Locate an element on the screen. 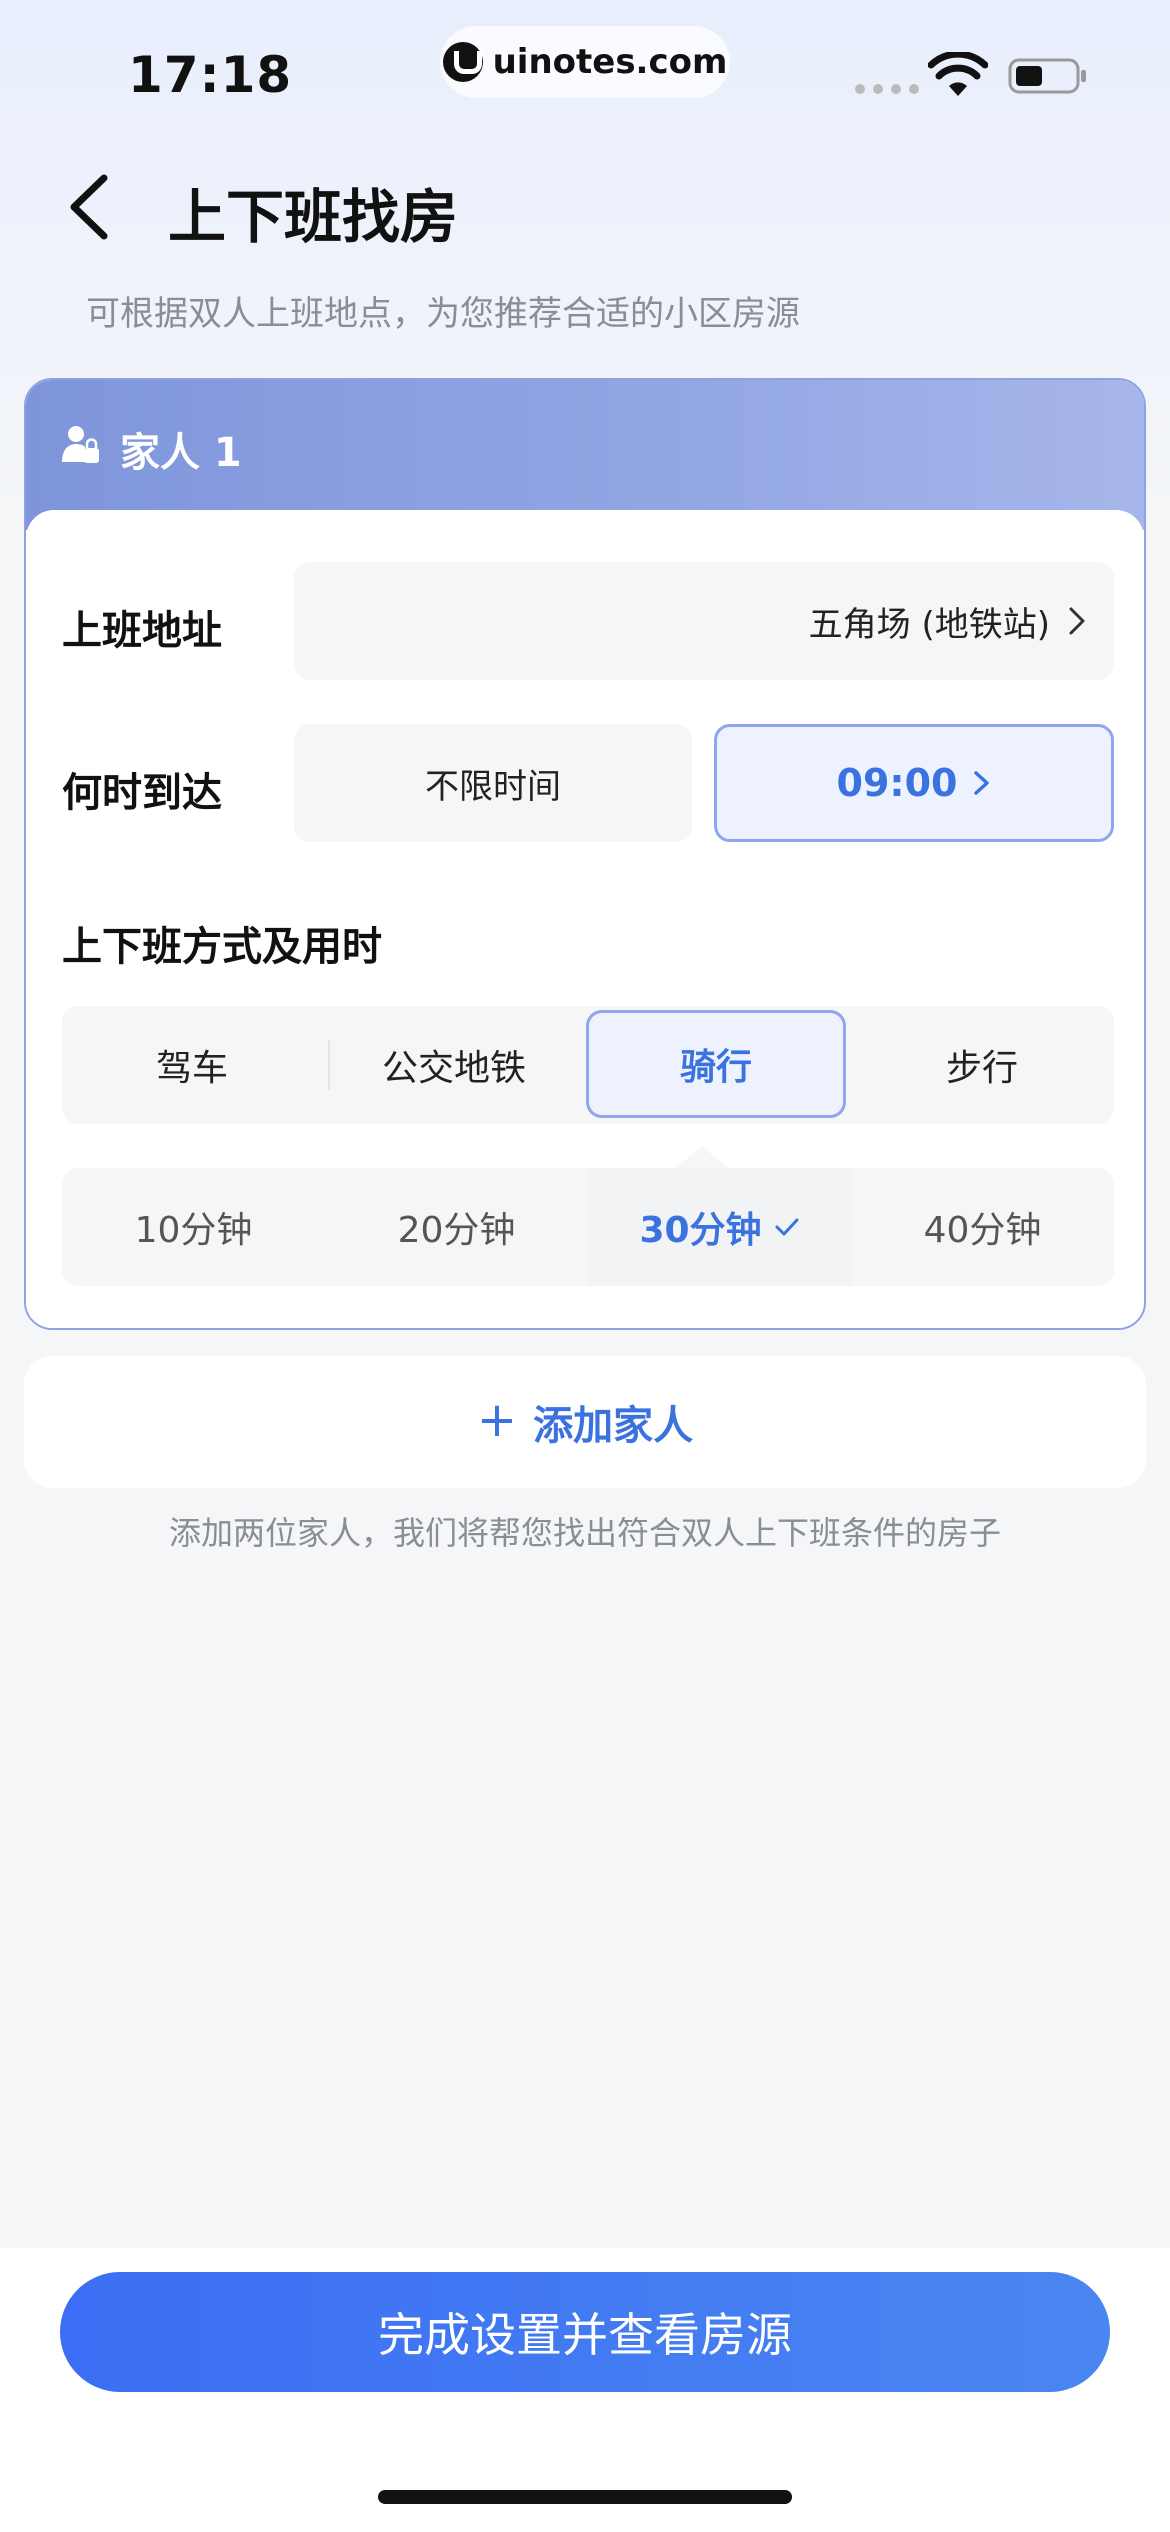 The width and height of the screenshot is (1170, 2532). page-title: 上下班找房 is located at coordinates (313, 217).